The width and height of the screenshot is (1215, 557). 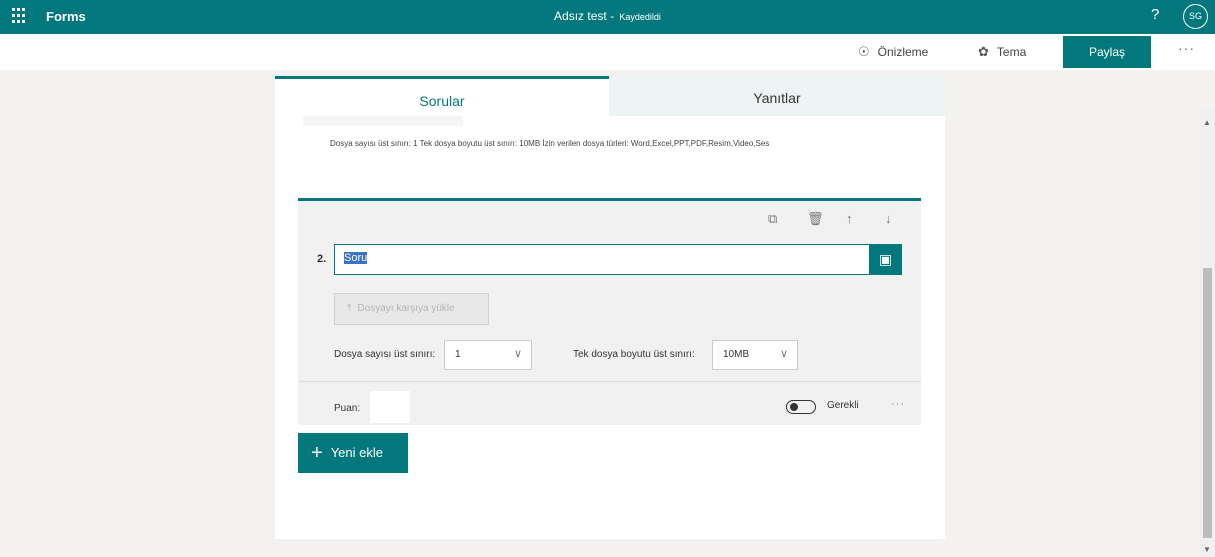 What do you see at coordinates (1207, 122) in the screenshot?
I see `scroll-up-icon: ▲` at bounding box center [1207, 122].